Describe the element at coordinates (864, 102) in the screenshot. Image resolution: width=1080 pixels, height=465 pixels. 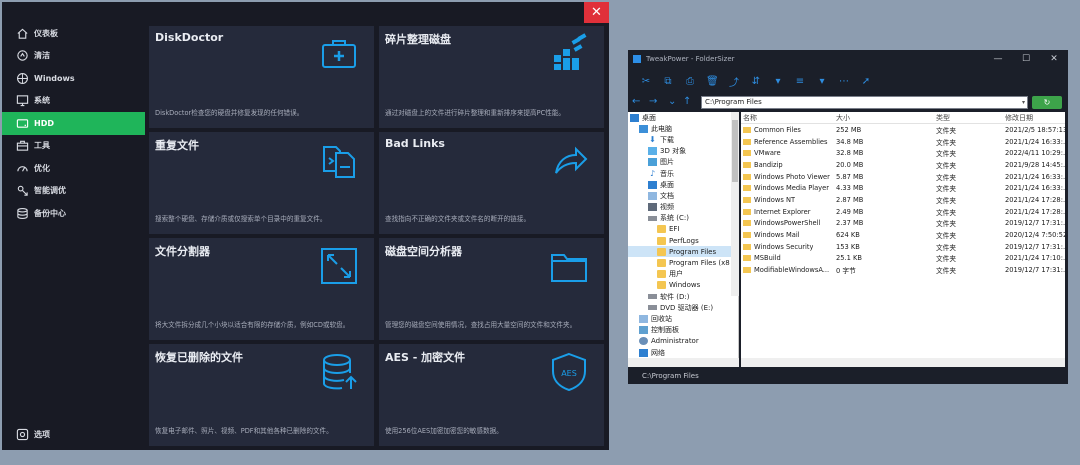
I see `address-input: C:\Program Files ▾` at that location.